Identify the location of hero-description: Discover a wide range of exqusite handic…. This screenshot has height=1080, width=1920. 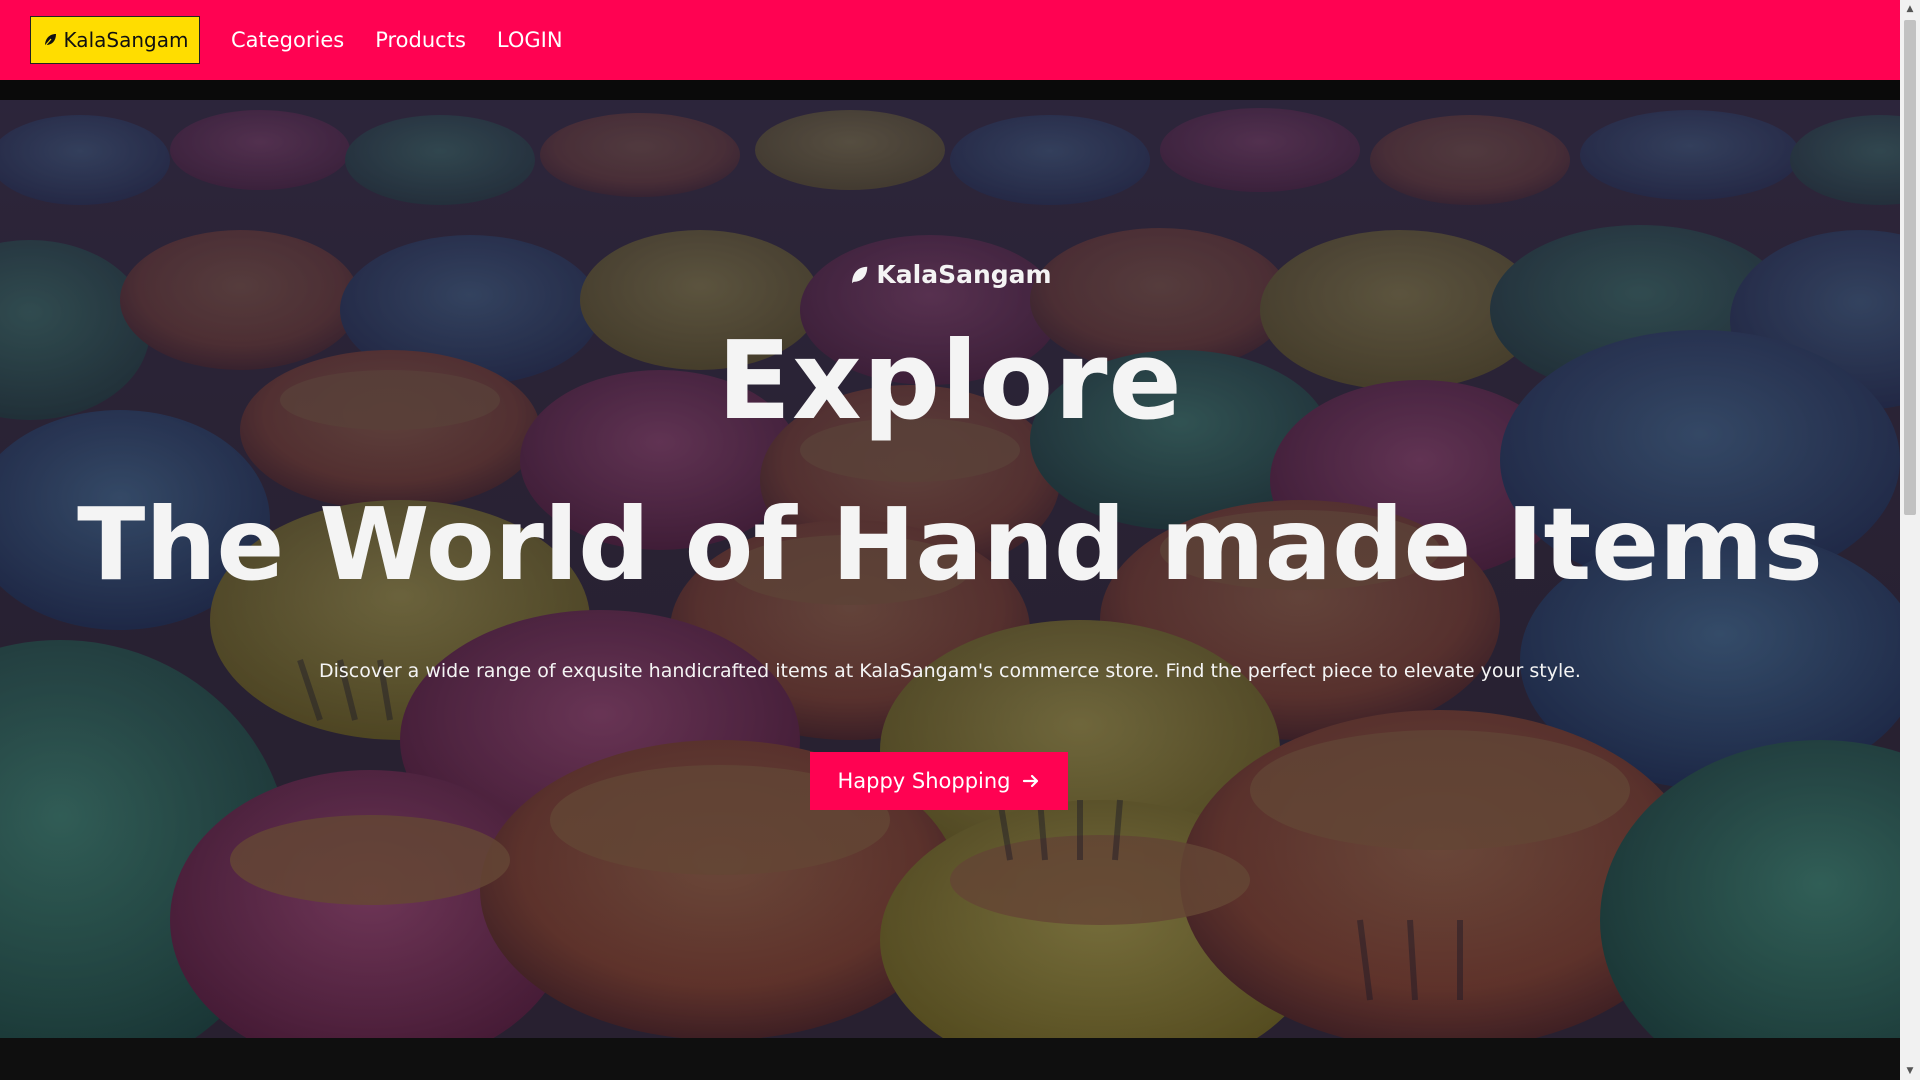
(950, 671).